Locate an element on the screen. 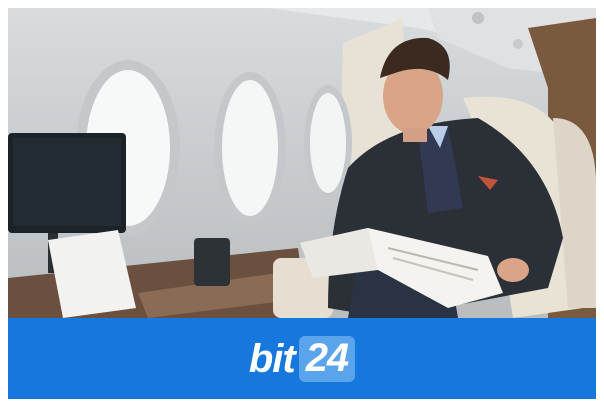  menu-card is located at coordinates (92, 274).